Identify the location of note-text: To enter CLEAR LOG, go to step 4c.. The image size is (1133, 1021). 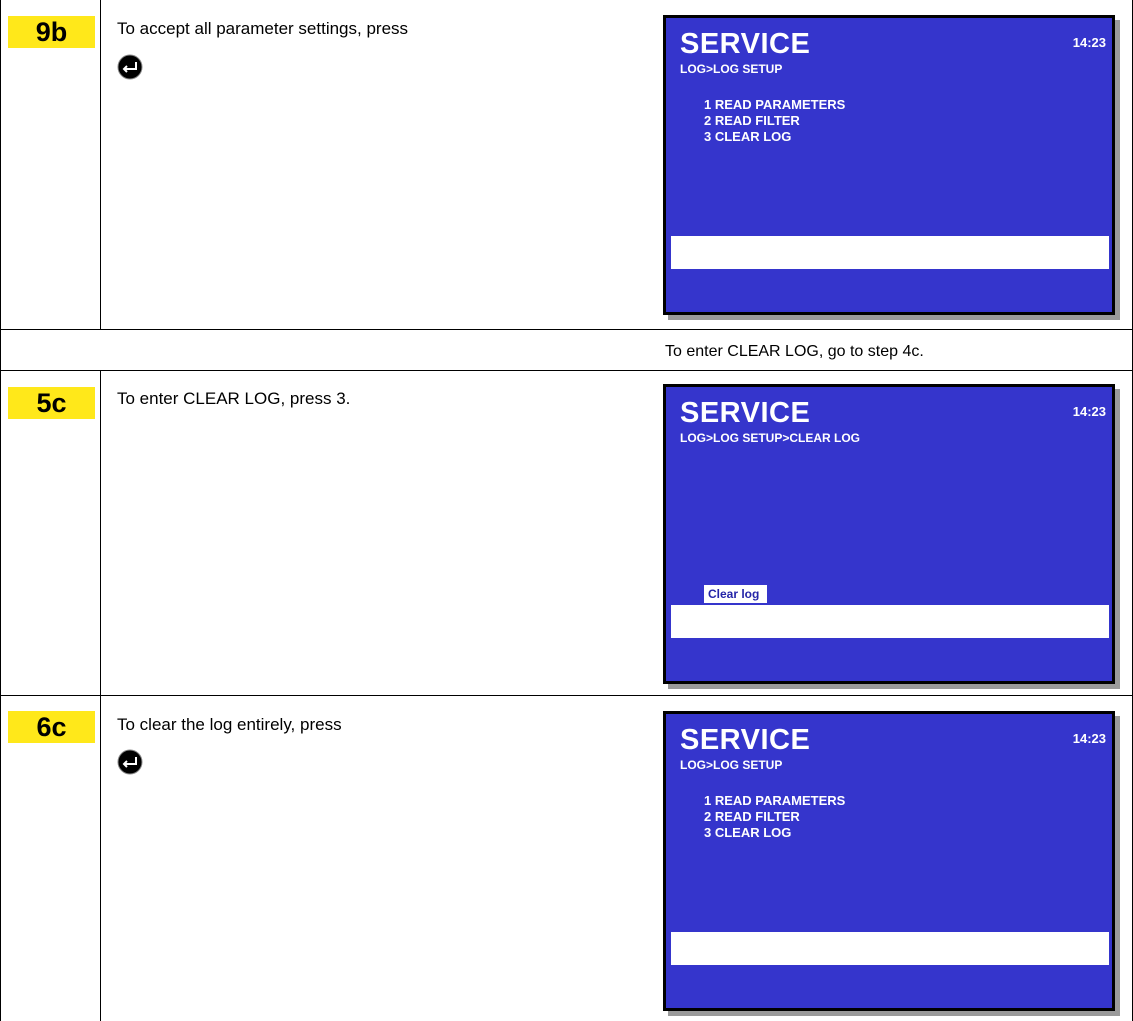
(794, 351).